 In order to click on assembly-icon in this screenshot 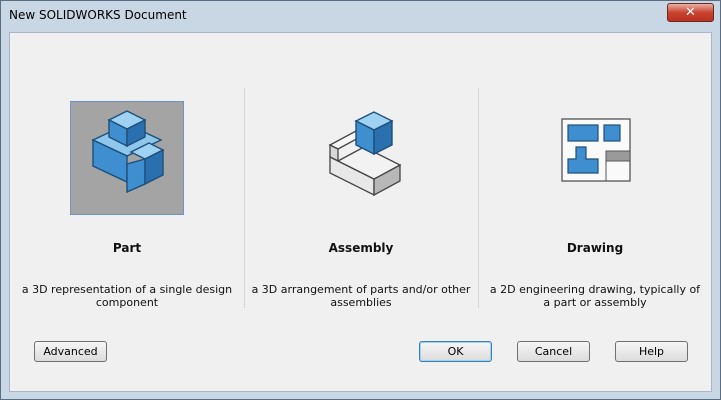, I will do `click(365, 154)`.